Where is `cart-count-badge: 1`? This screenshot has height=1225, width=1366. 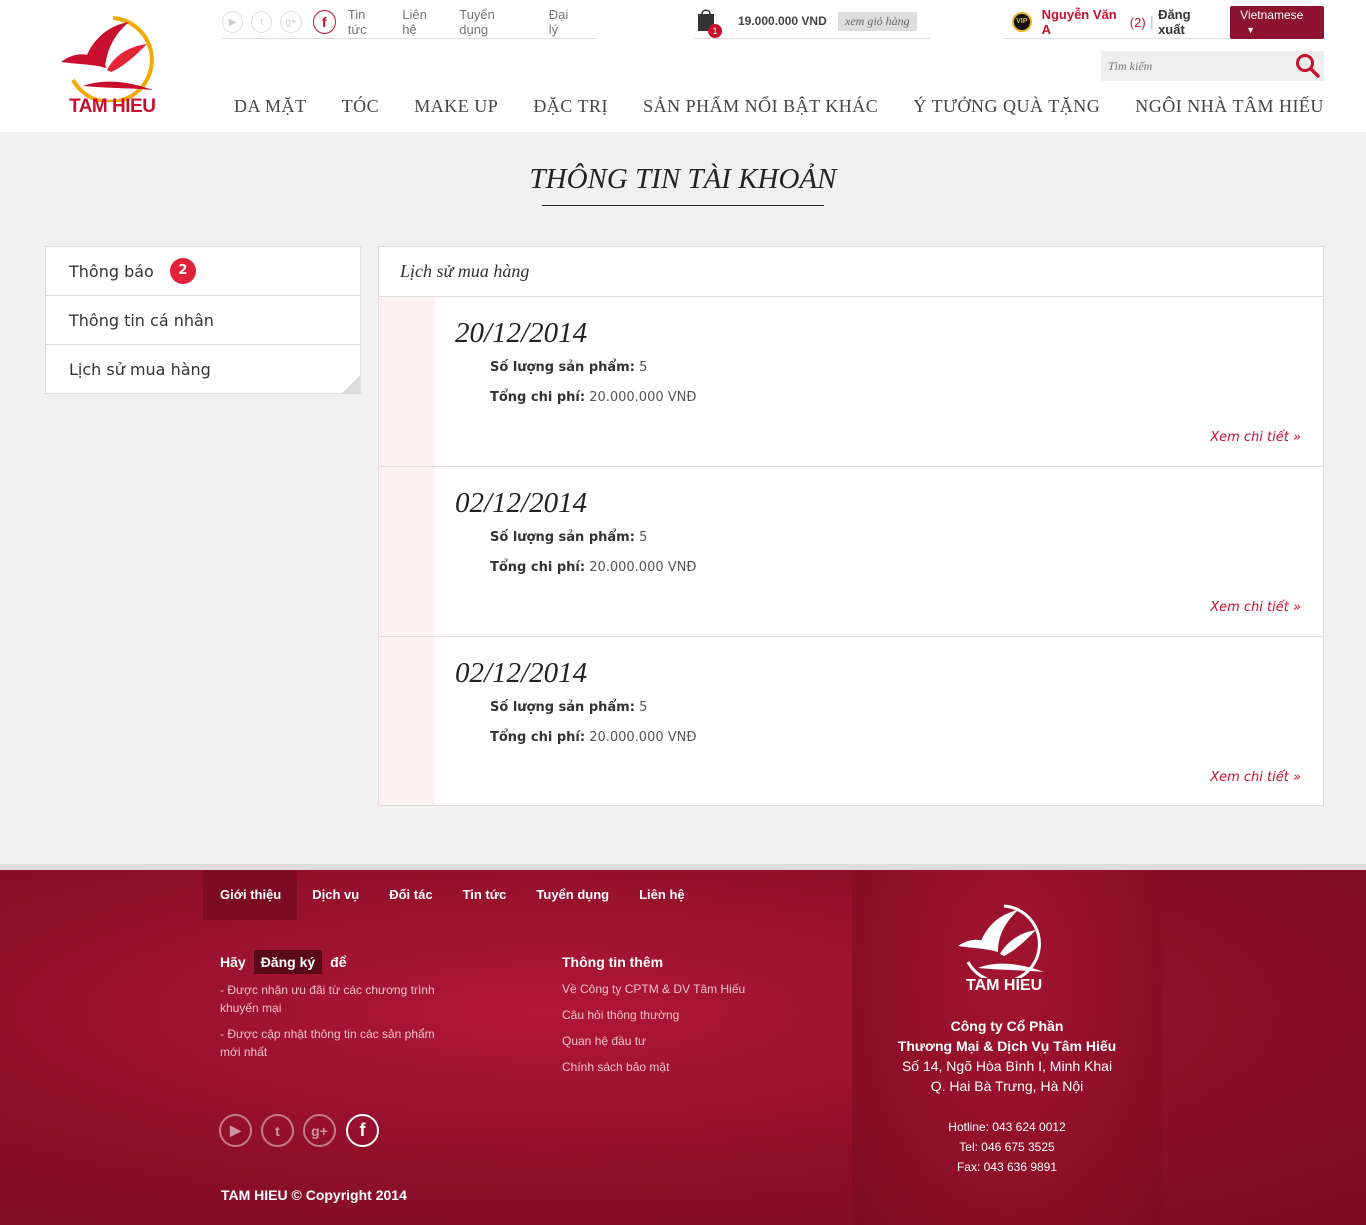
cart-count-badge: 1 is located at coordinates (715, 31).